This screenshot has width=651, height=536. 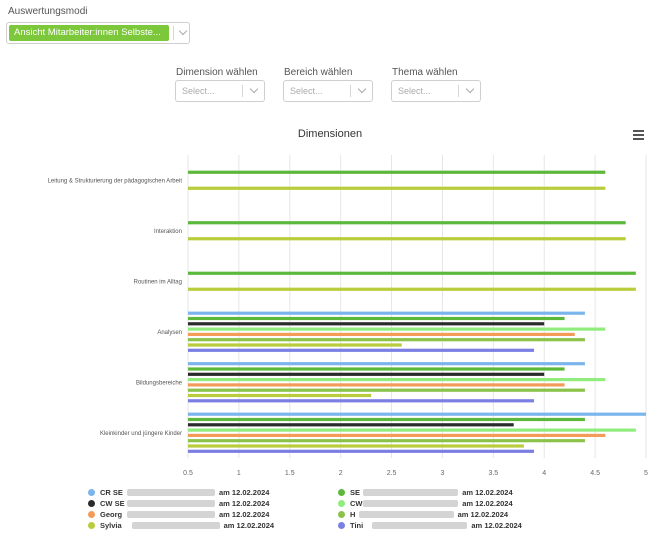 I want to click on legend-item: Ham 12.02.2024, so click(x=458, y=515).